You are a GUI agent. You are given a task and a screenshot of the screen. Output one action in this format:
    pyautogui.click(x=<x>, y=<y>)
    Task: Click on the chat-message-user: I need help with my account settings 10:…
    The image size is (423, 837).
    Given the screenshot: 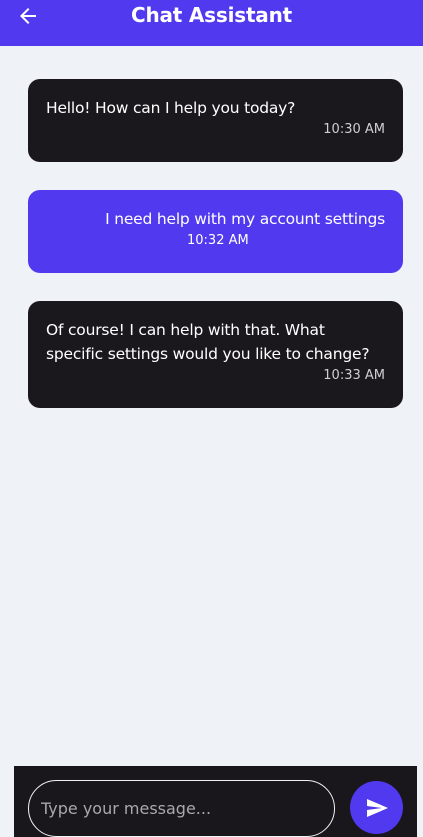 What is the action you would take?
    pyautogui.click(x=215, y=231)
    